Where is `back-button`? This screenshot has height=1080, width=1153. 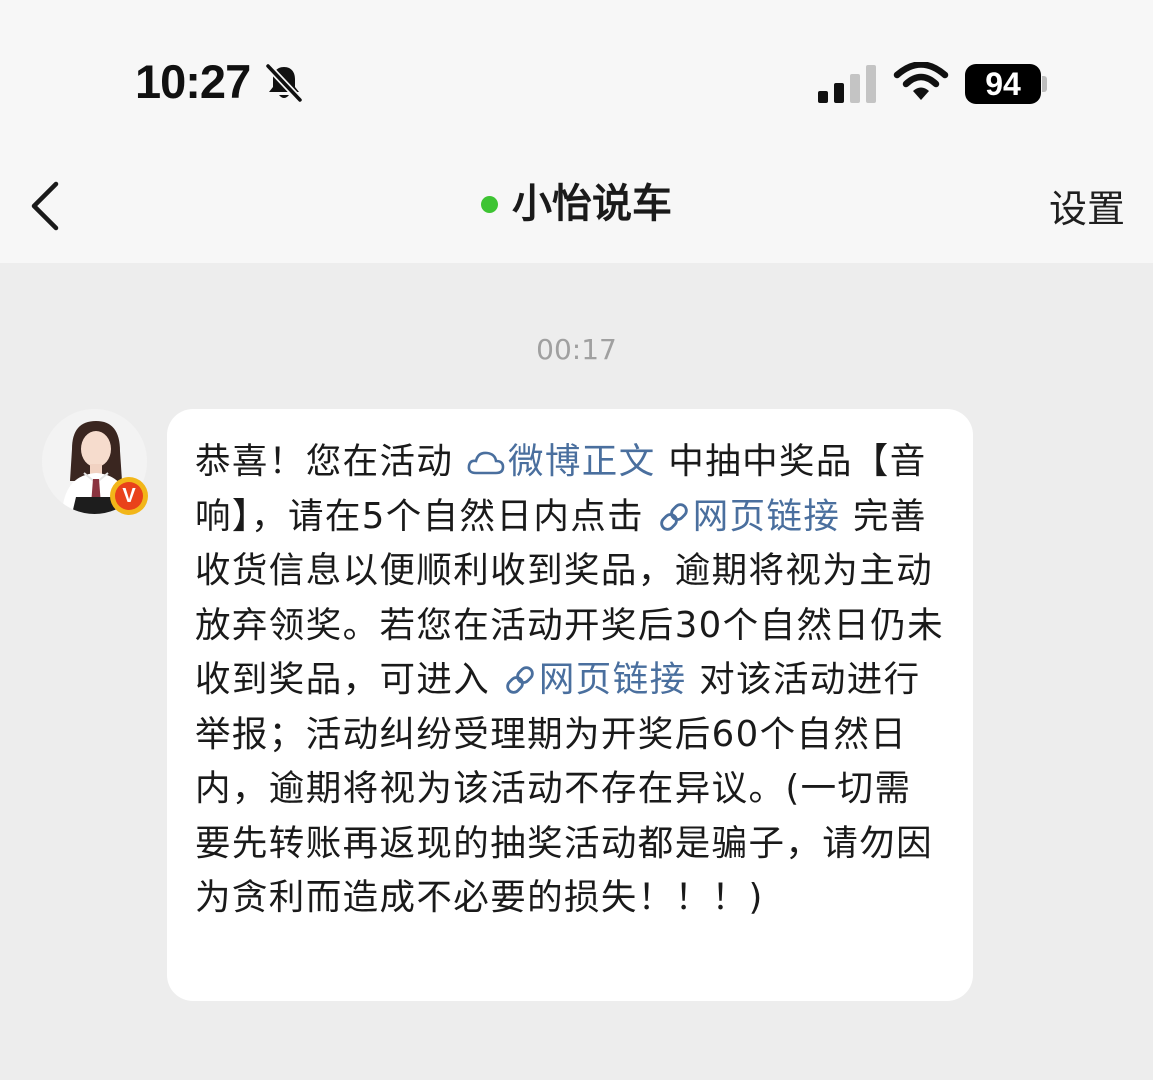
back-button is located at coordinates (47, 206).